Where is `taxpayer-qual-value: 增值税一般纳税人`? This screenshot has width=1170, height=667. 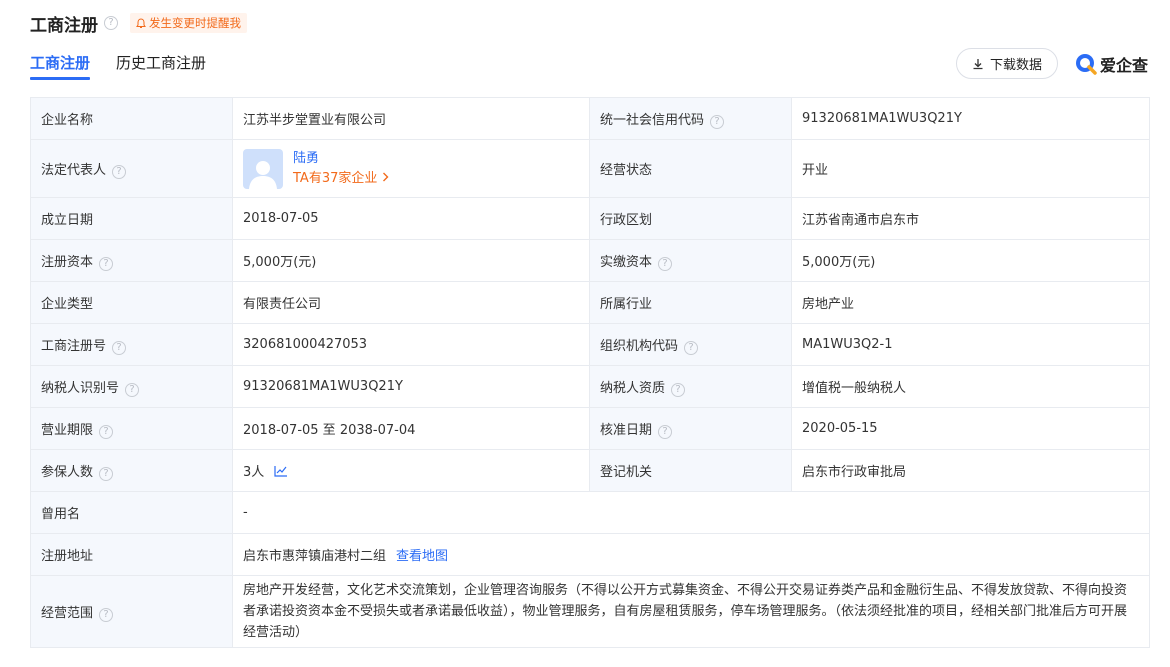 taxpayer-qual-value: 增值税一般纳税人 is located at coordinates (970, 386).